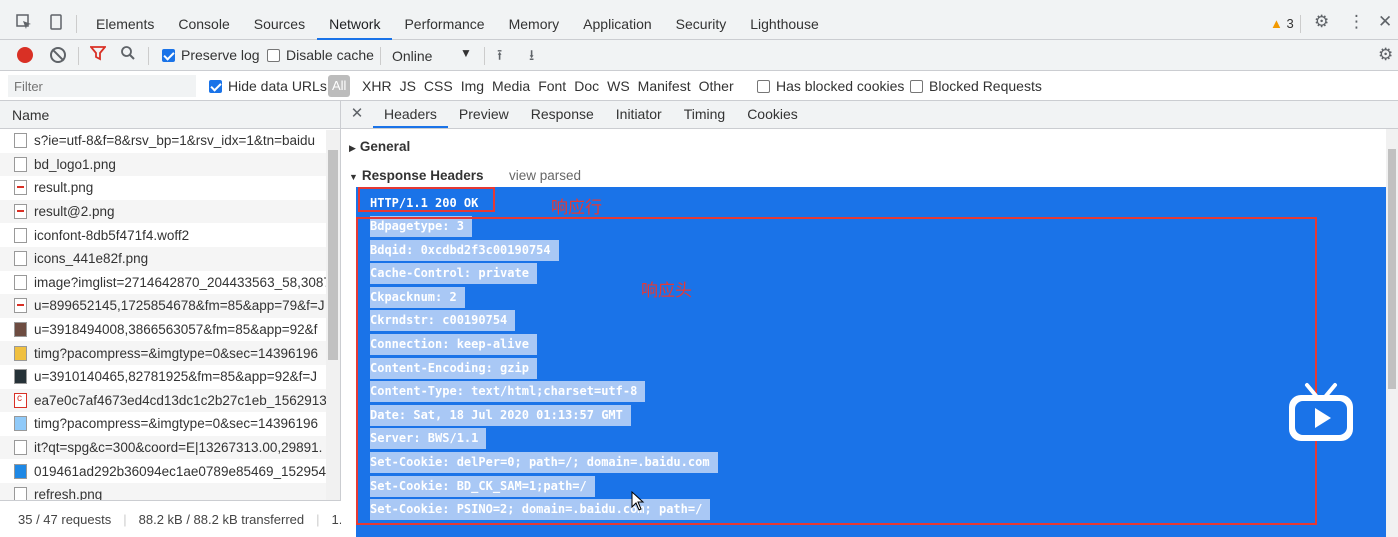 The width and height of the screenshot is (1398, 537). I want to click on request-name: bd_logo1.png, so click(75, 164).